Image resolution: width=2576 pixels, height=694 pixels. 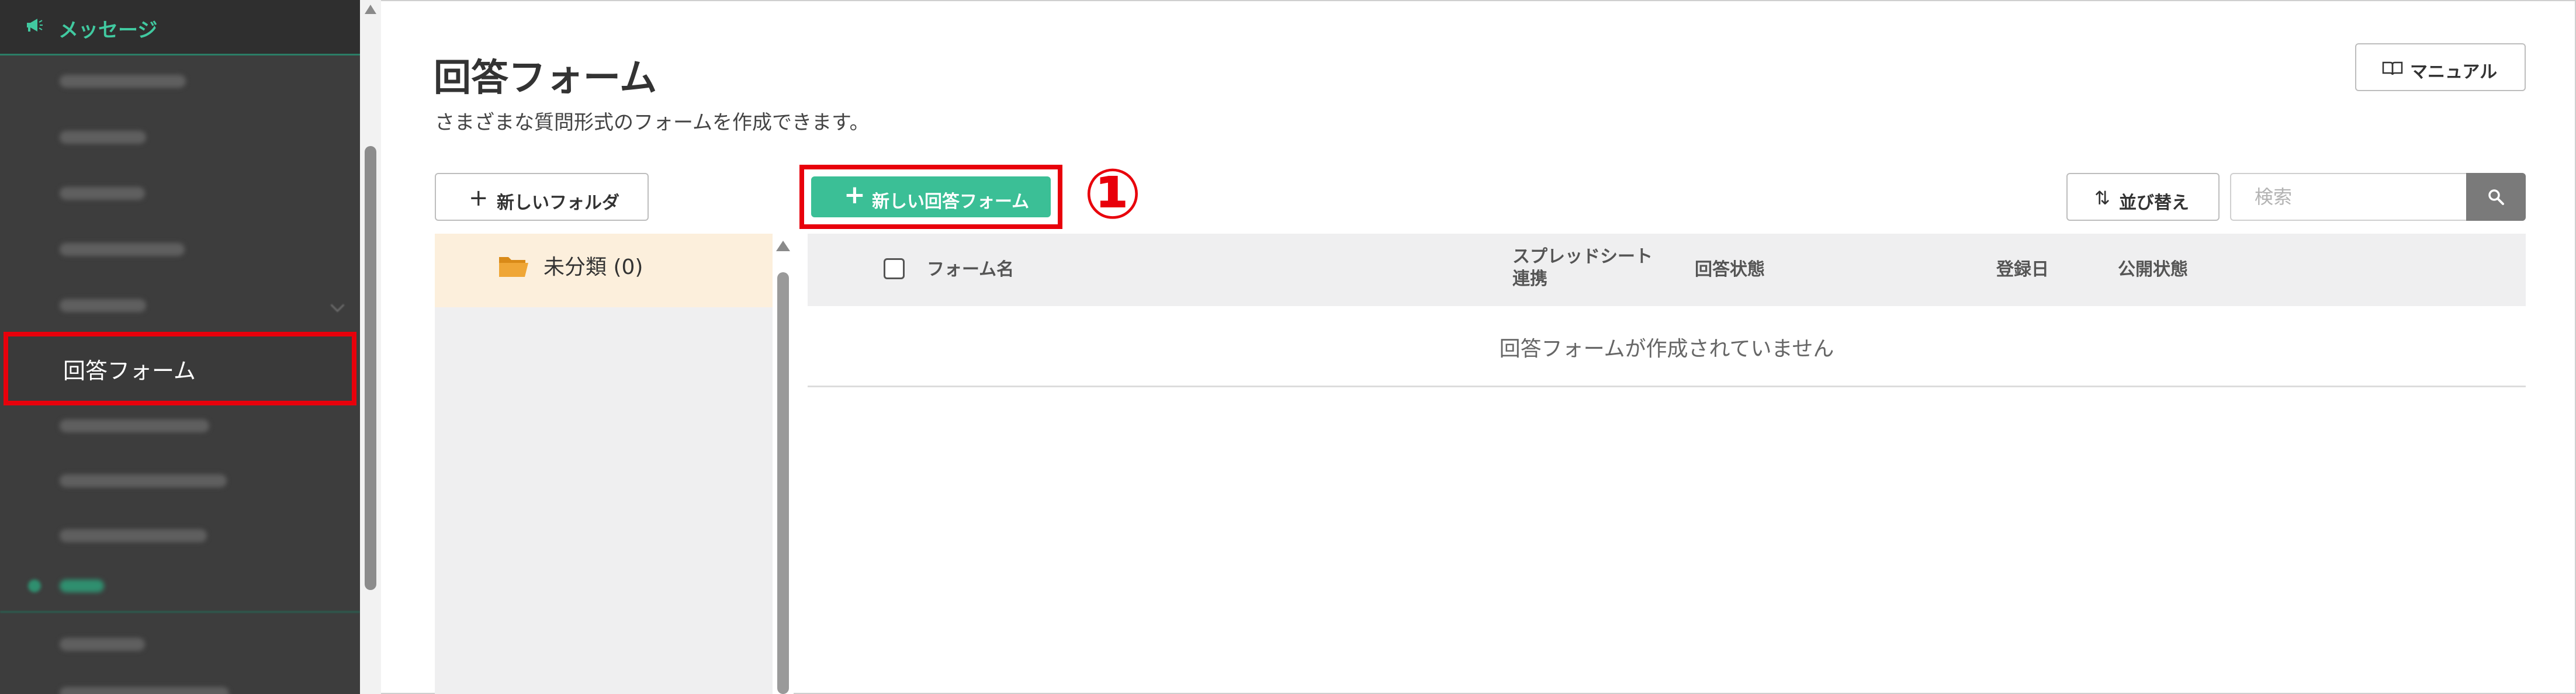 I want to click on sidebar-divider, so click(x=180, y=612).